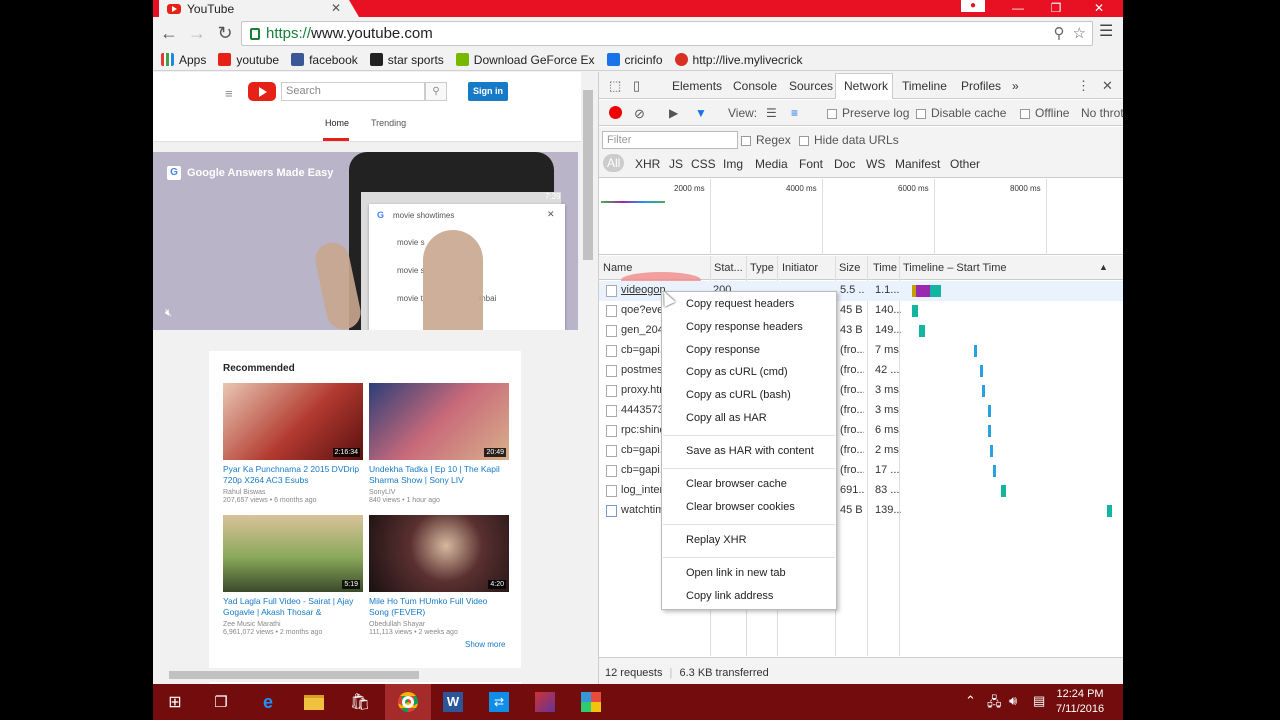 The image size is (1280, 720). I want to click on reload-icon: ↻, so click(225, 33).